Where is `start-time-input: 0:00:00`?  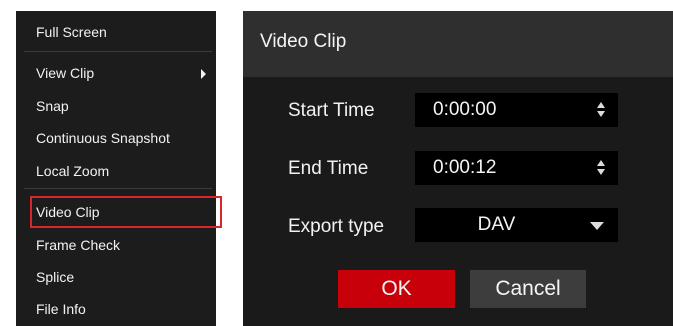
start-time-input: 0:00:00 is located at coordinates (516, 110).